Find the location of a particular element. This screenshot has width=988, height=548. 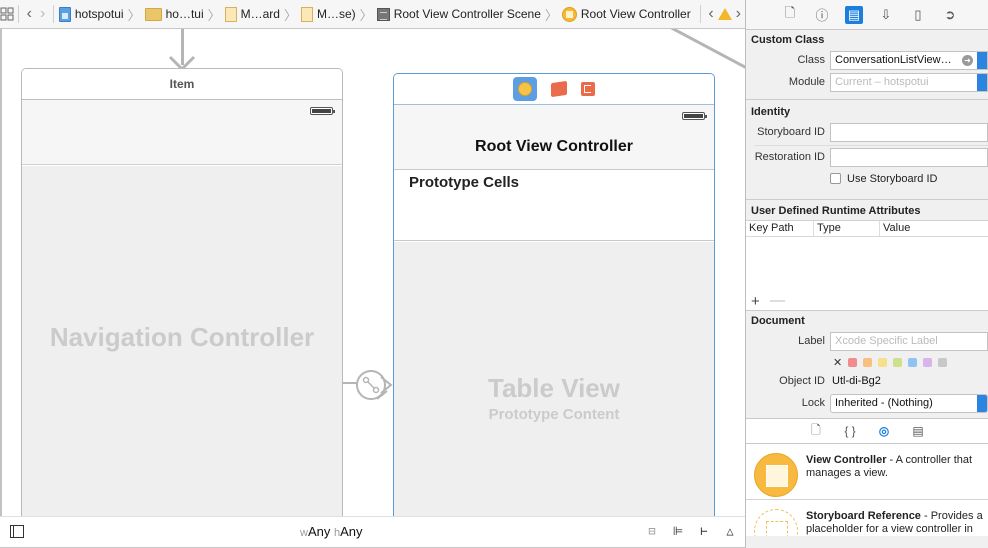

next-issue-button: › is located at coordinates (738, 14).